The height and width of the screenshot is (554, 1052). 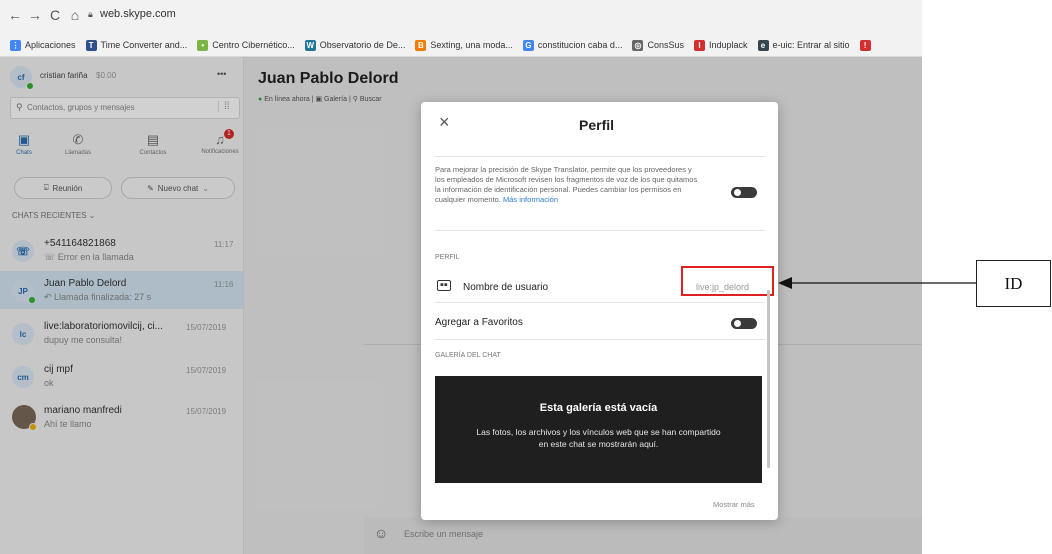 I want to click on annotation-arrowhead, so click(x=785, y=283).